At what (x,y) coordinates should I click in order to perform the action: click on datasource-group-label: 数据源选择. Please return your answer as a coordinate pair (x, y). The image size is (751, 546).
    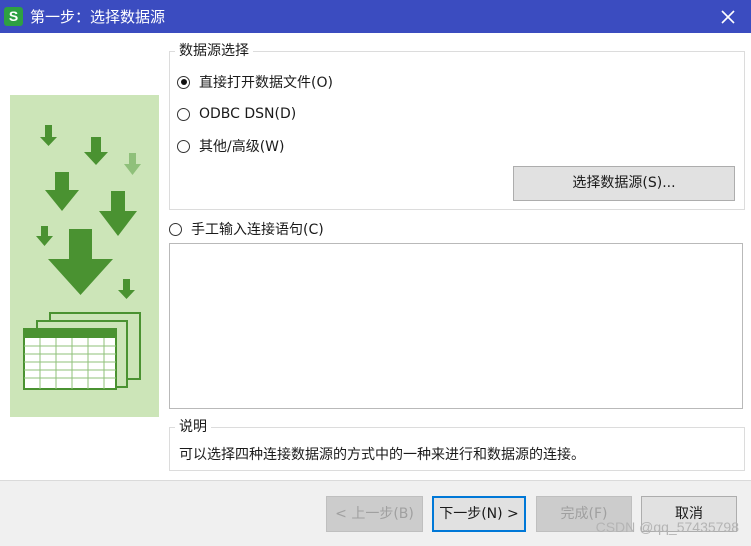
    Looking at the image, I should click on (214, 51).